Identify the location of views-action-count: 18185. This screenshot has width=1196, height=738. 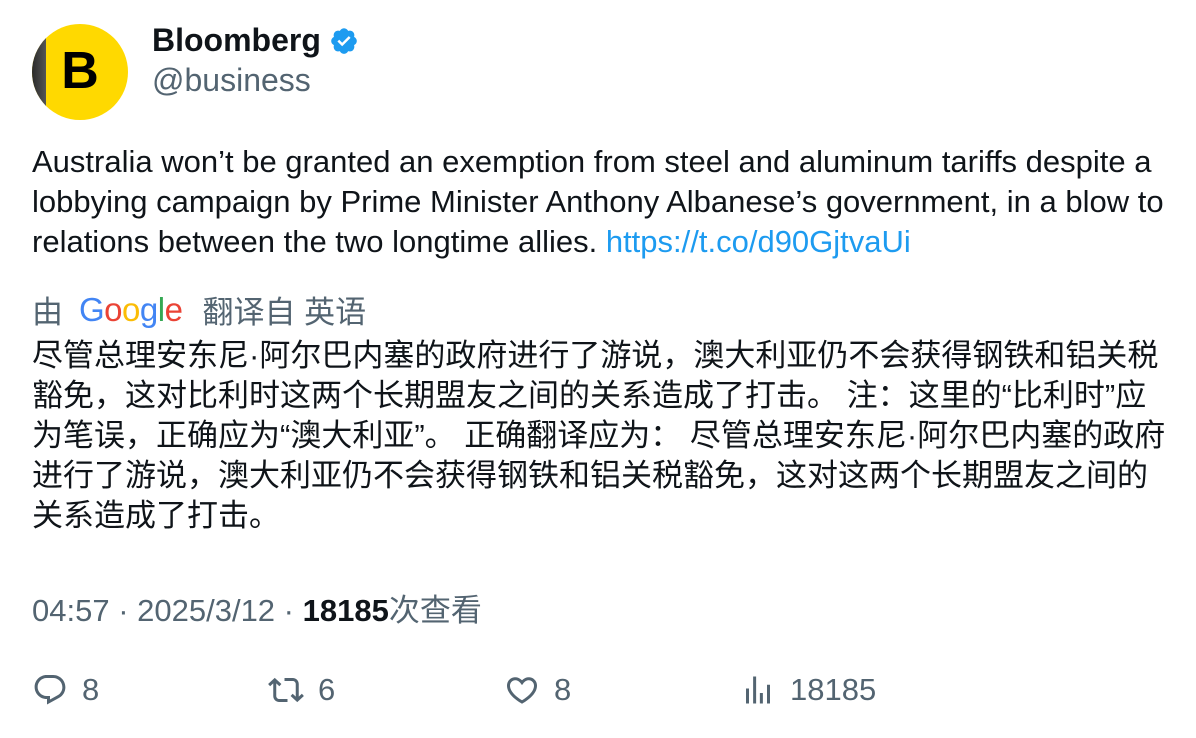
(833, 689).